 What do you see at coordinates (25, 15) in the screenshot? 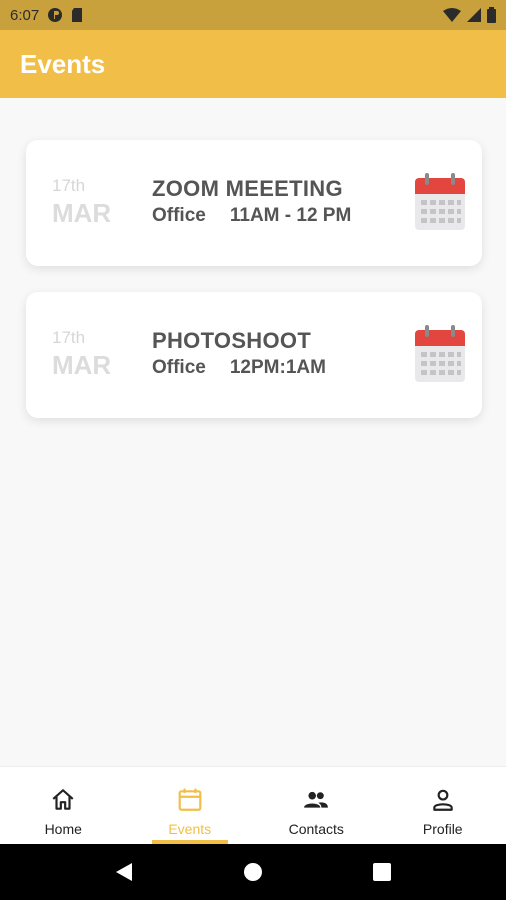
I see `status-time: 6:07` at bounding box center [25, 15].